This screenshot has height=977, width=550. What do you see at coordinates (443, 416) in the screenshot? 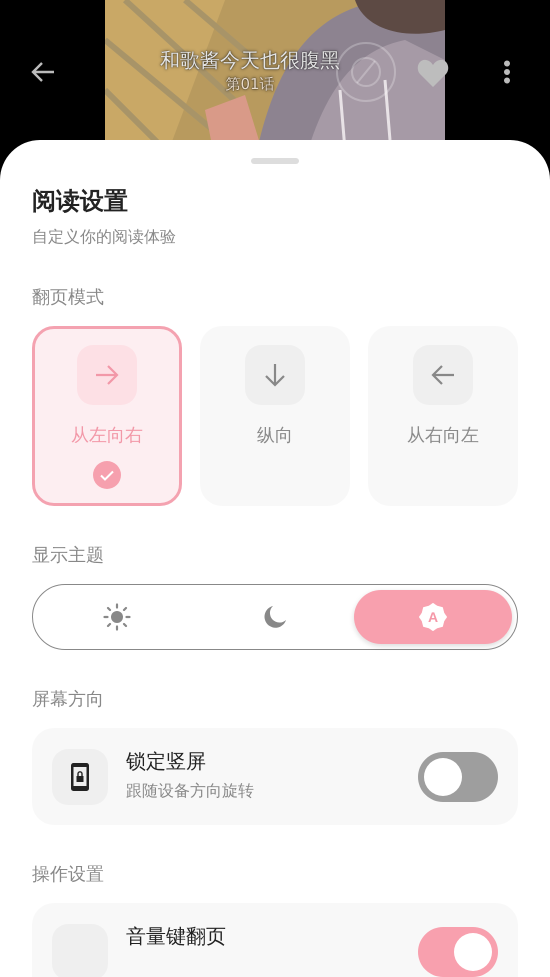
I see `page-mode-option: 从右向左` at bounding box center [443, 416].